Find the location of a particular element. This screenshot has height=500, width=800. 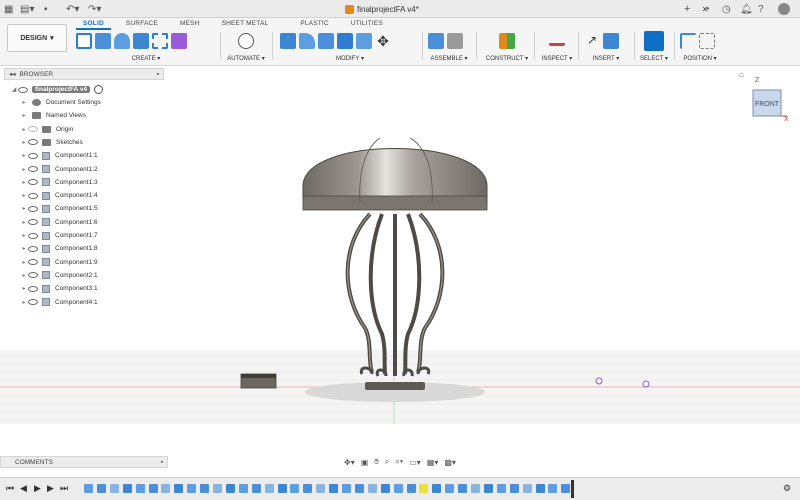

move-icon: ✥ is located at coordinates (383, 41).